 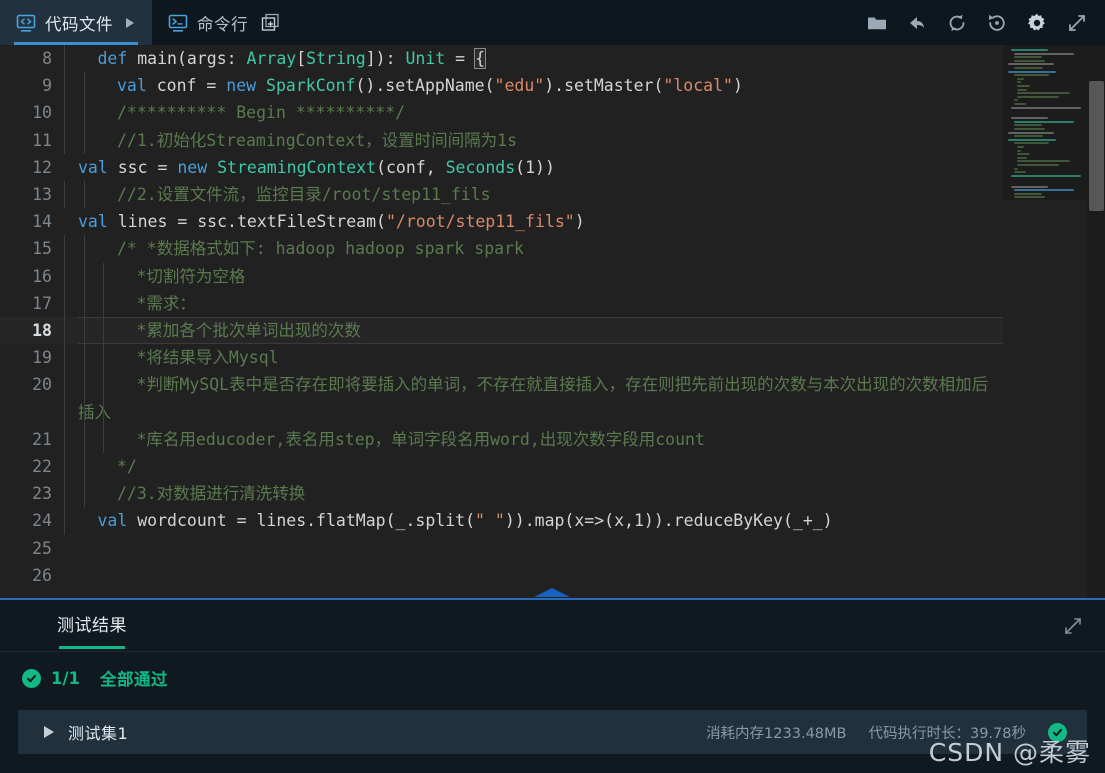 I want to click on code-line-text: *累加各个批次单词出现的次数, so click(x=532, y=331).